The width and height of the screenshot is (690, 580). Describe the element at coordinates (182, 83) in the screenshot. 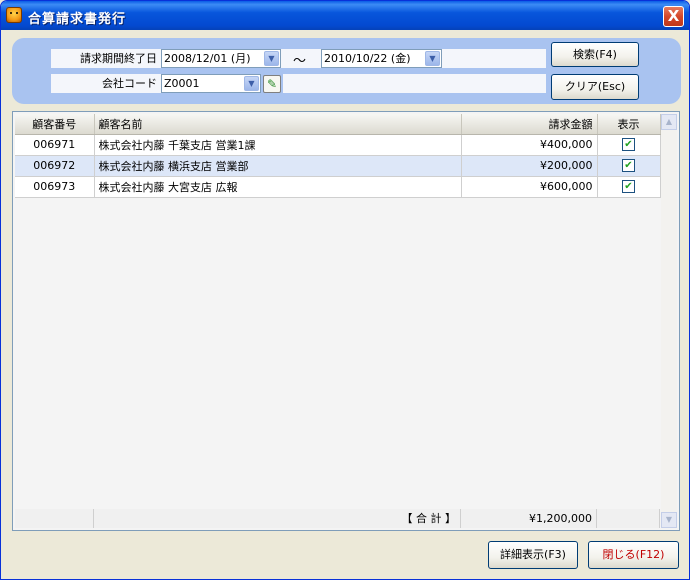

I see `company-code-value: Z0001` at that location.